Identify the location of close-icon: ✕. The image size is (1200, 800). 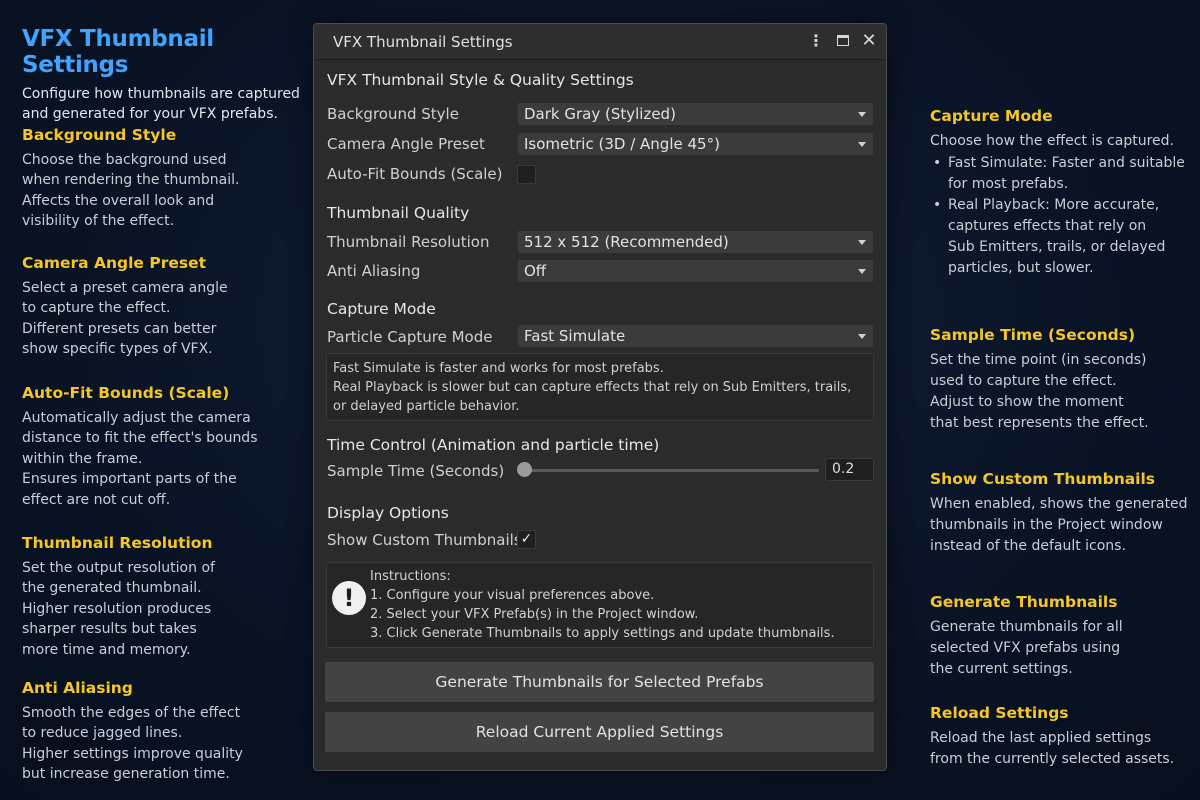
(869, 41).